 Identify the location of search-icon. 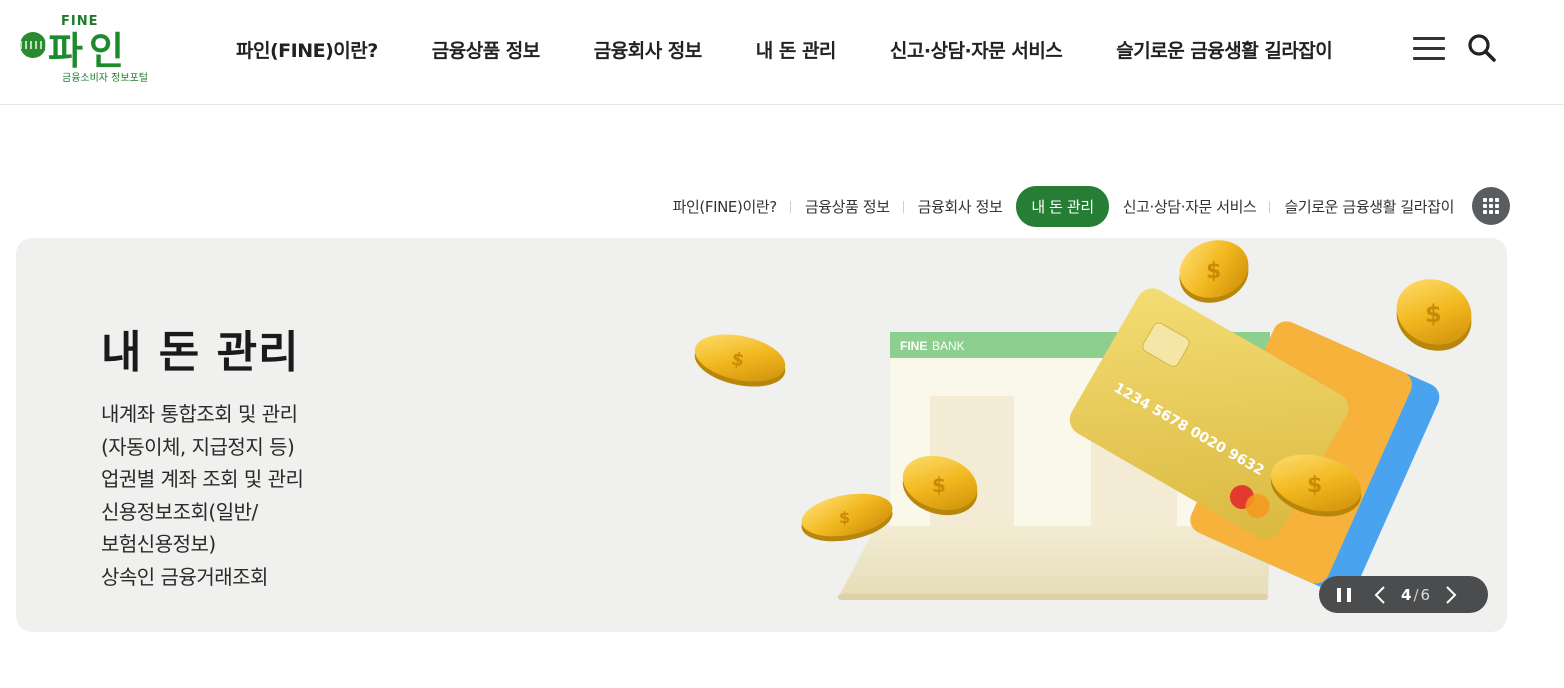
(1482, 48).